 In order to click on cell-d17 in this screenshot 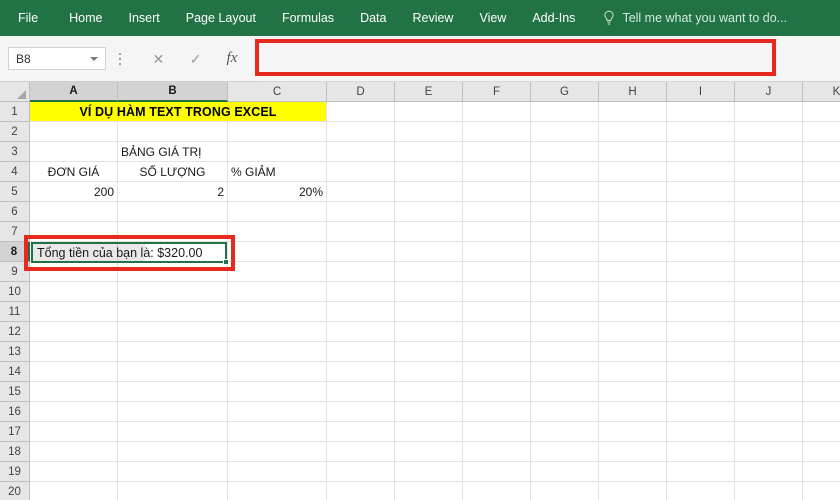, I will do `click(361, 432)`.